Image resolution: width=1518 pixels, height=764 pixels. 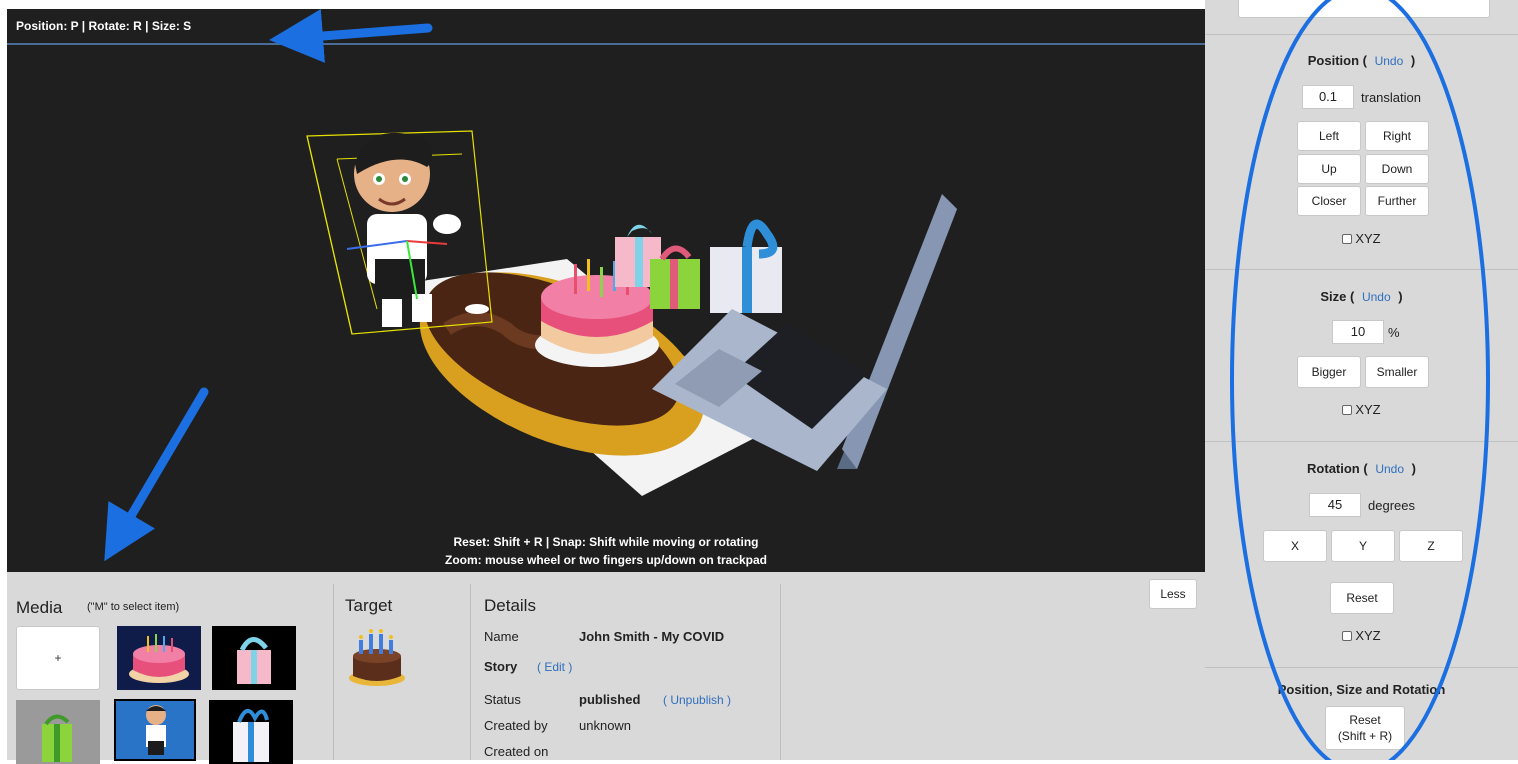 I want to click on rotate-z-button: Z, so click(x=1431, y=546).